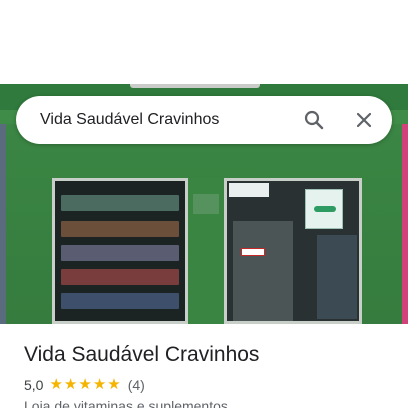 The image size is (408, 408). I want to click on ceiling-light, so click(249, 190).